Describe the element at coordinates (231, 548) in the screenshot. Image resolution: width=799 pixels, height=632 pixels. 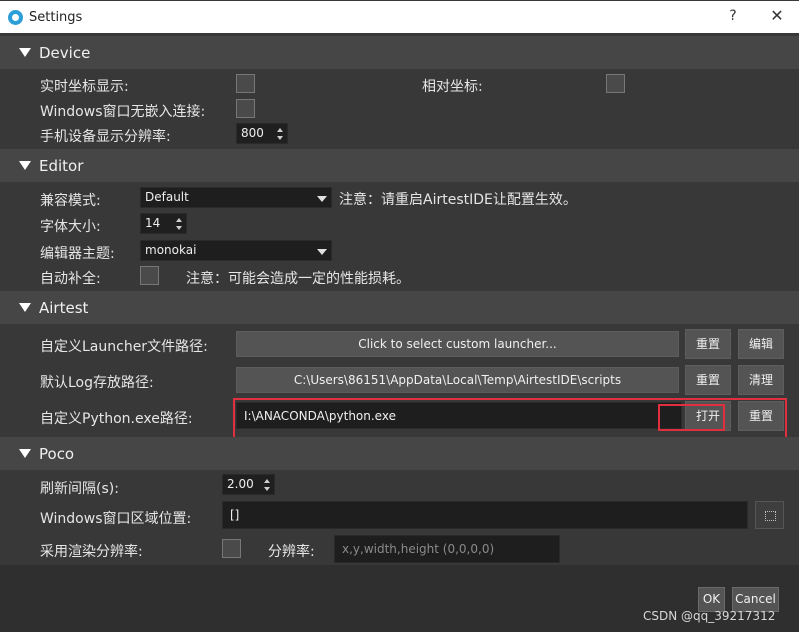
I see `render-resolution-checkbox` at that location.